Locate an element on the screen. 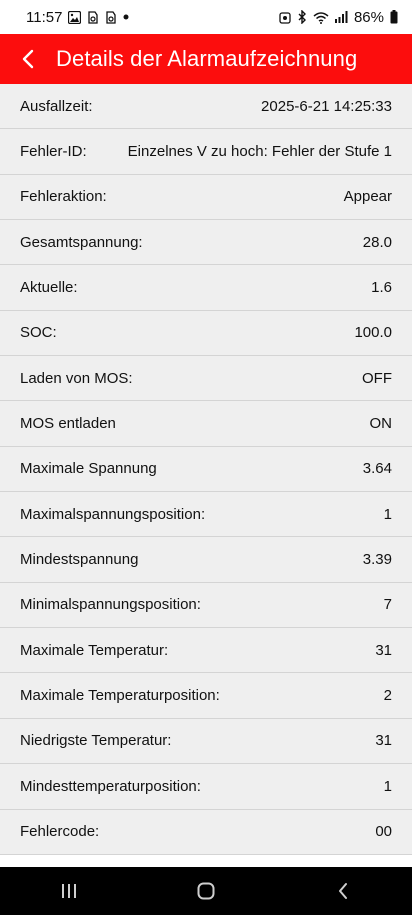  gallery-icon is located at coordinates (75, 17).